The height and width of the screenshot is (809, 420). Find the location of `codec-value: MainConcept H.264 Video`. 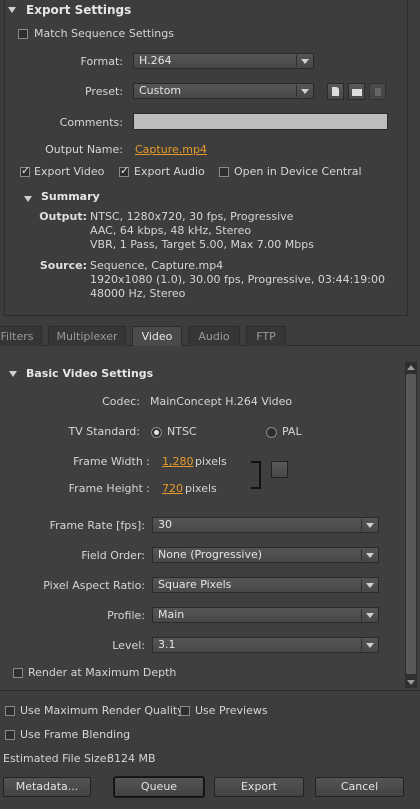

codec-value: MainConcept H.264 Video is located at coordinates (221, 401).